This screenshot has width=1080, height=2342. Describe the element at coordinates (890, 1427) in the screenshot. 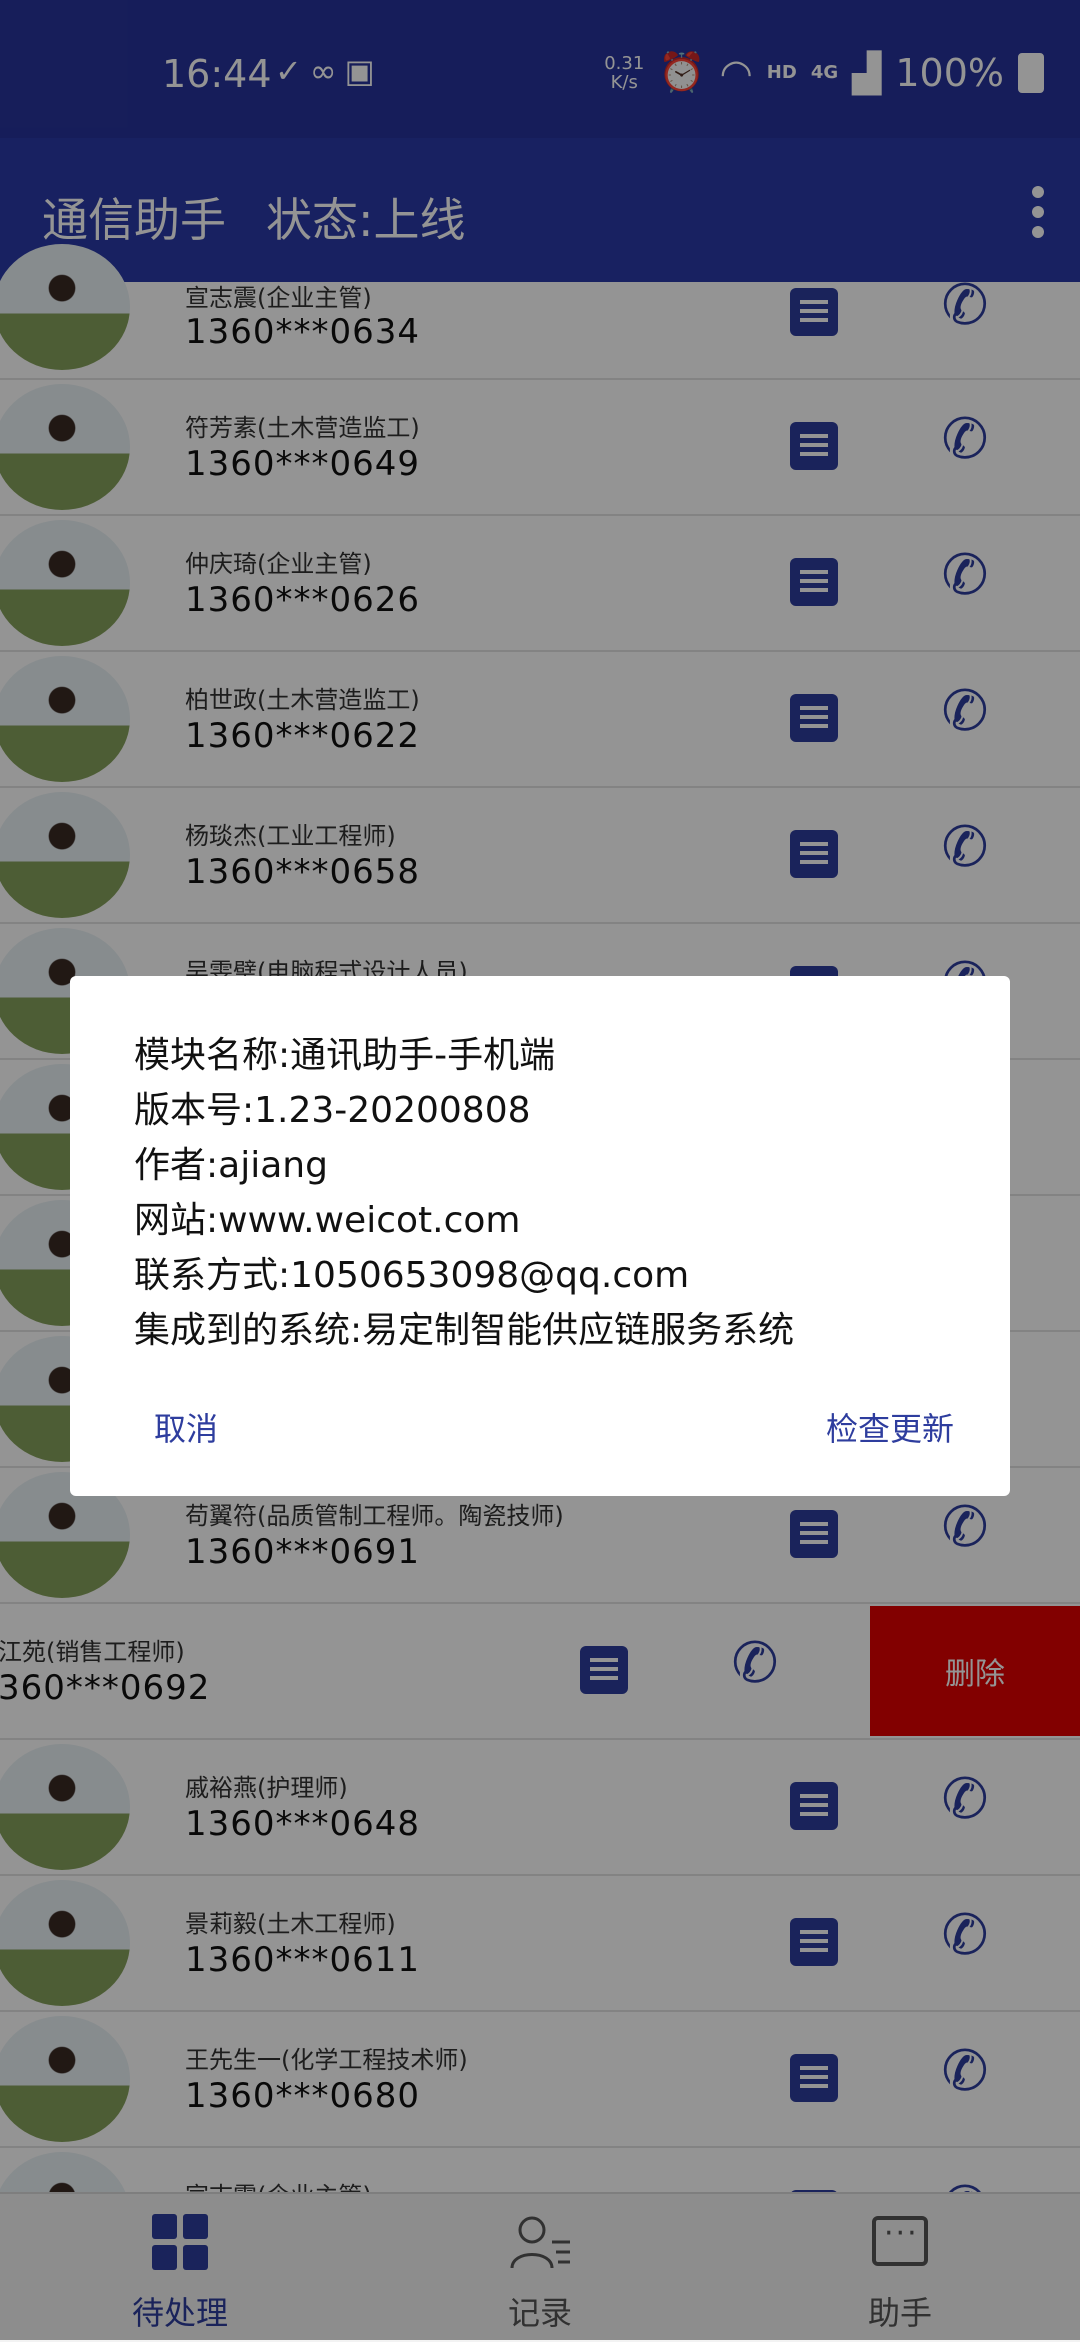

I see `check-update-button: 检查更新` at that location.